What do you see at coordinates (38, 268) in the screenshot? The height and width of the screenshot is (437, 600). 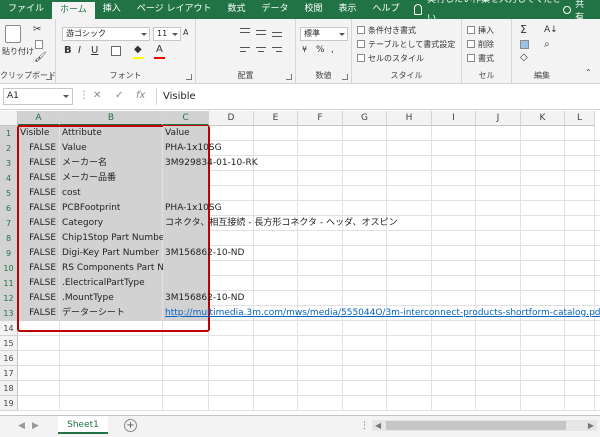 I see `cell-a10: FALSE` at bounding box center [38, 268].